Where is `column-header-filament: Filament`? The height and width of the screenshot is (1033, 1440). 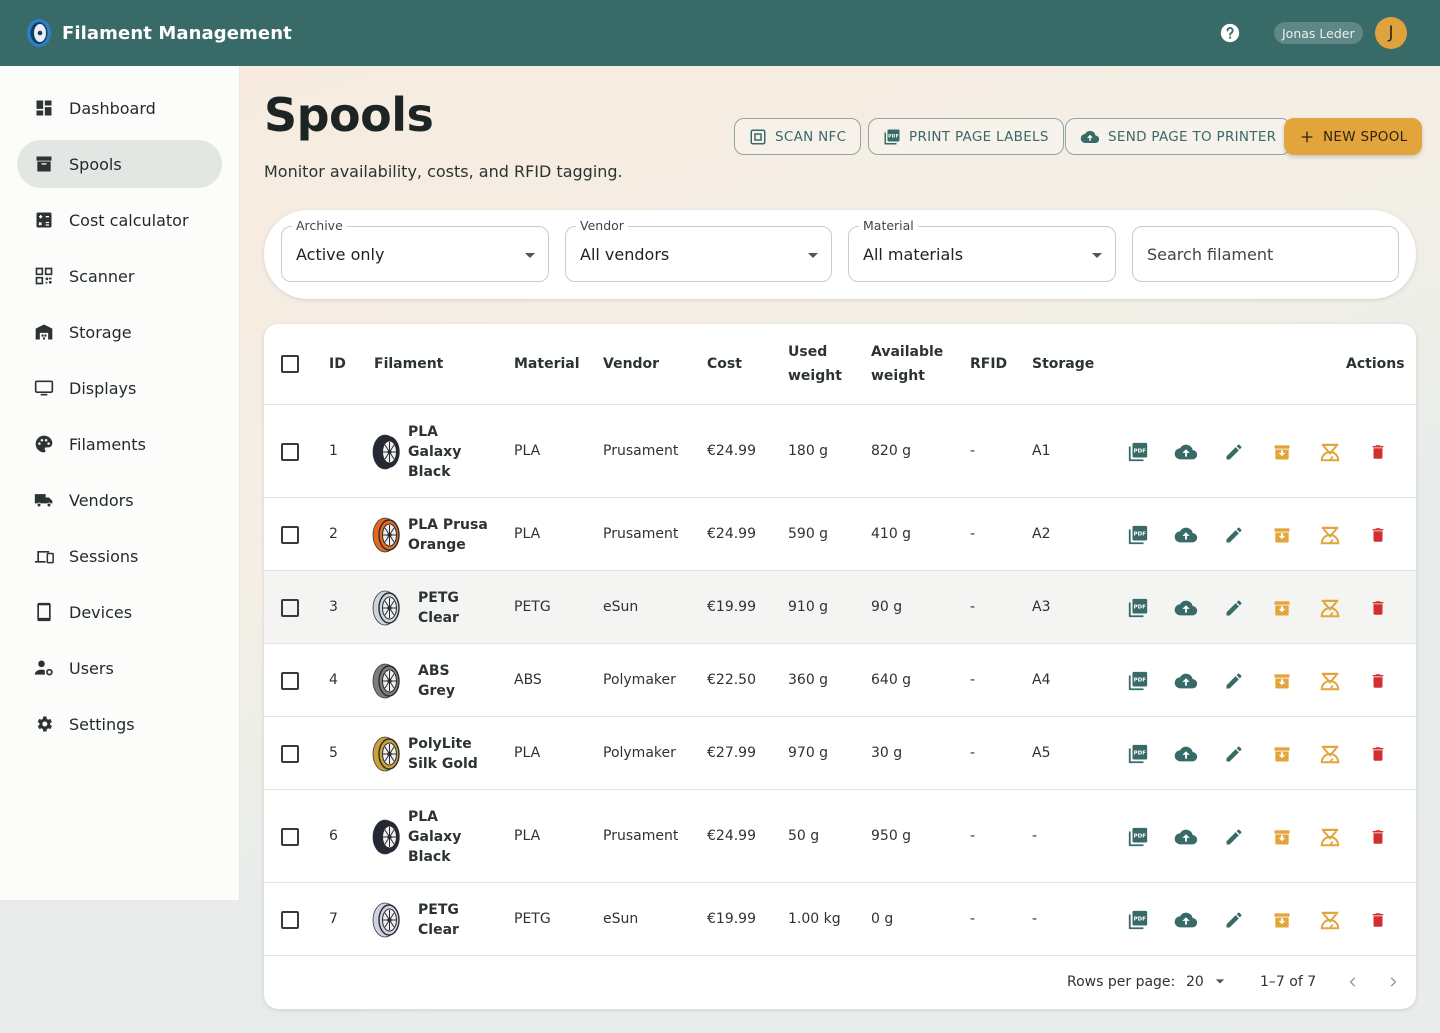 column-header-filament: Filament is located at coordinates (408, 364).